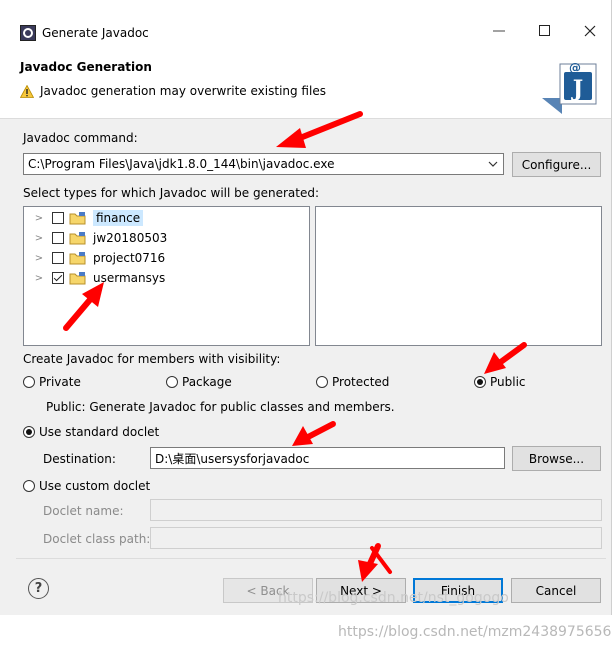 Image resolution: width=615 pixels, height=651 pixels. What do you see at coordinates (27, 91) in the screenshot?
I see `warning-icon` at bounding box center [27, 91].